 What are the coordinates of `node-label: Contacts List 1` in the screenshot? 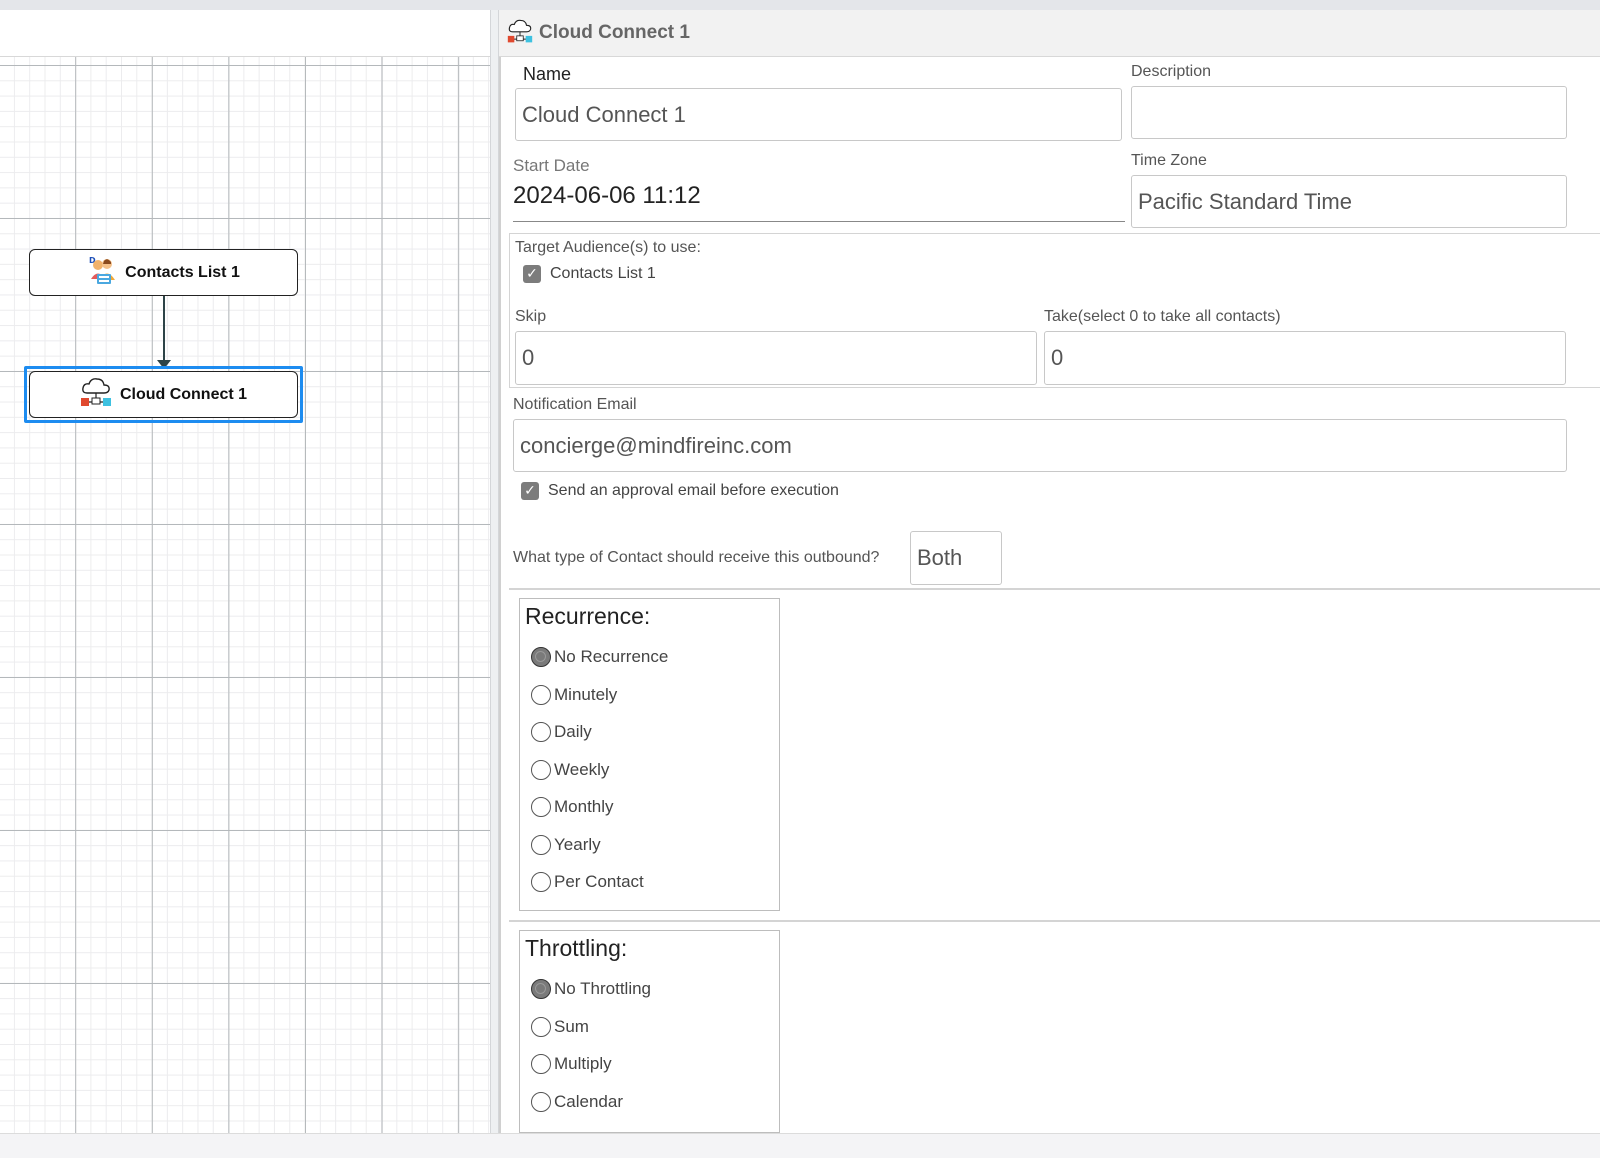 It's located at (182, 272).